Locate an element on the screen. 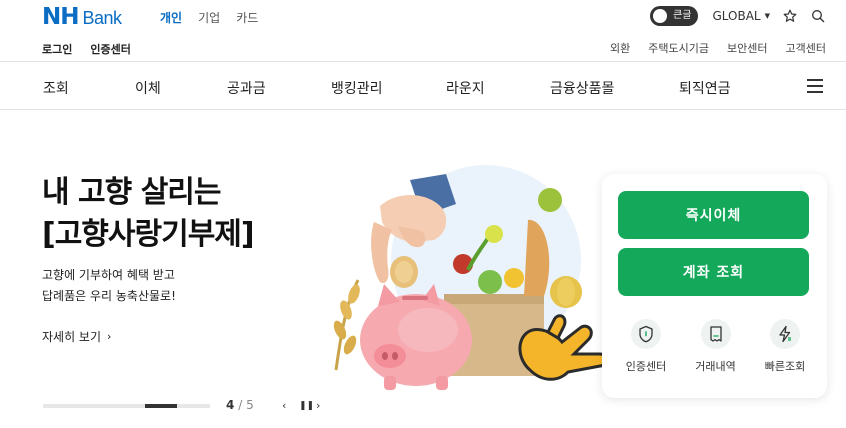 The image size is (846, 428). security-center-link: 보안센터 is located at coordinates (747, 48).